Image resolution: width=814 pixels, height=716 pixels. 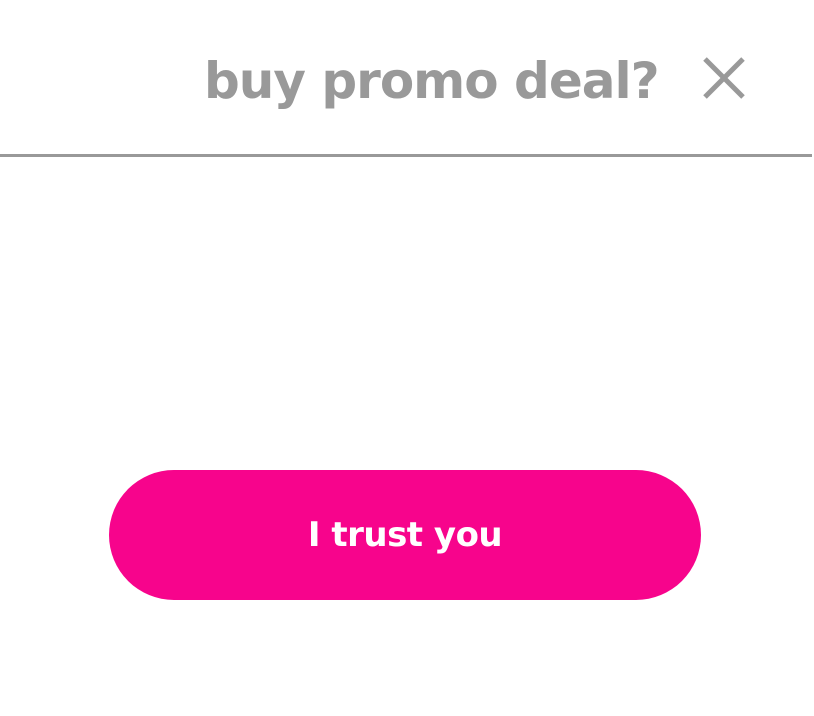 I want to click on dialog-title: buy promo deal?, so click(x=432, y=81).